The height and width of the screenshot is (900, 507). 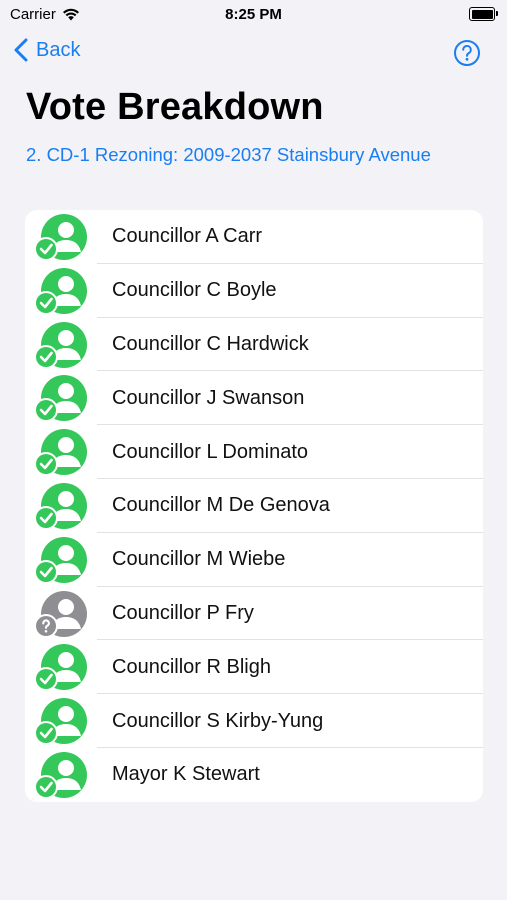 I want to click on councillor-name: Councillor A Carr, so click(x=187, y=236).